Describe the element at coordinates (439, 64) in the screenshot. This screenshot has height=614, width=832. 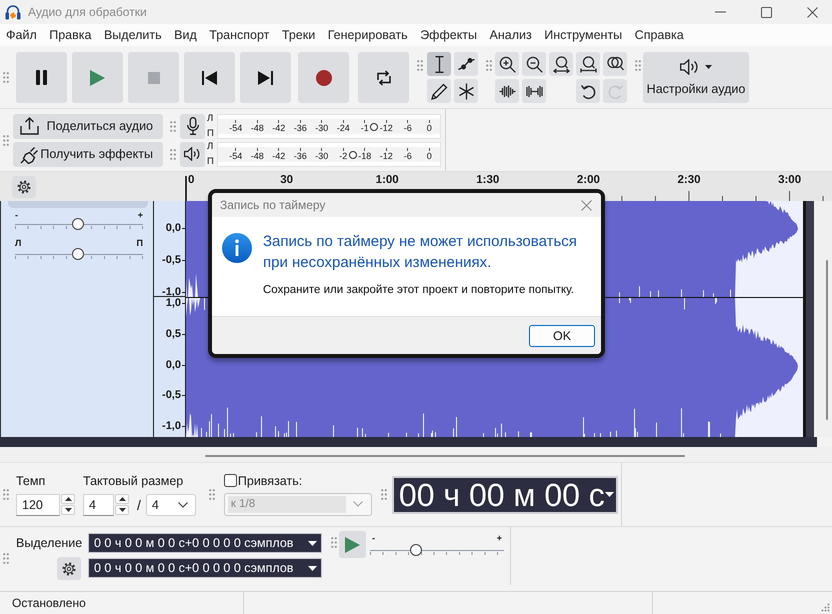
I see `select-tool-button` at that location.